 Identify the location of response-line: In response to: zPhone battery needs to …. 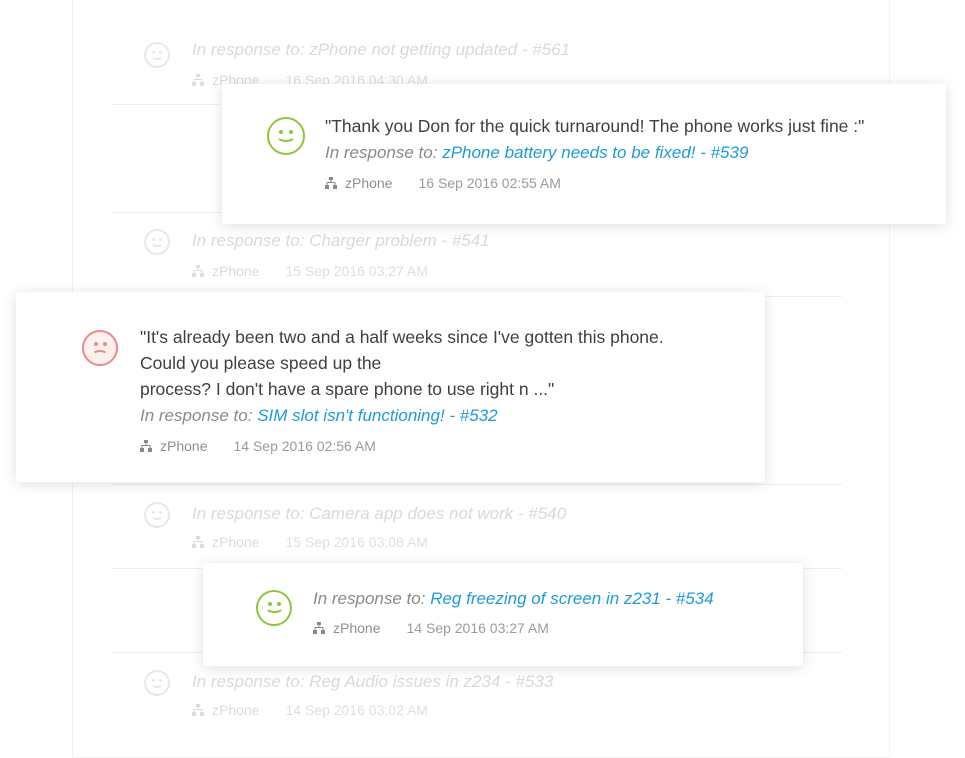
(537, 152).